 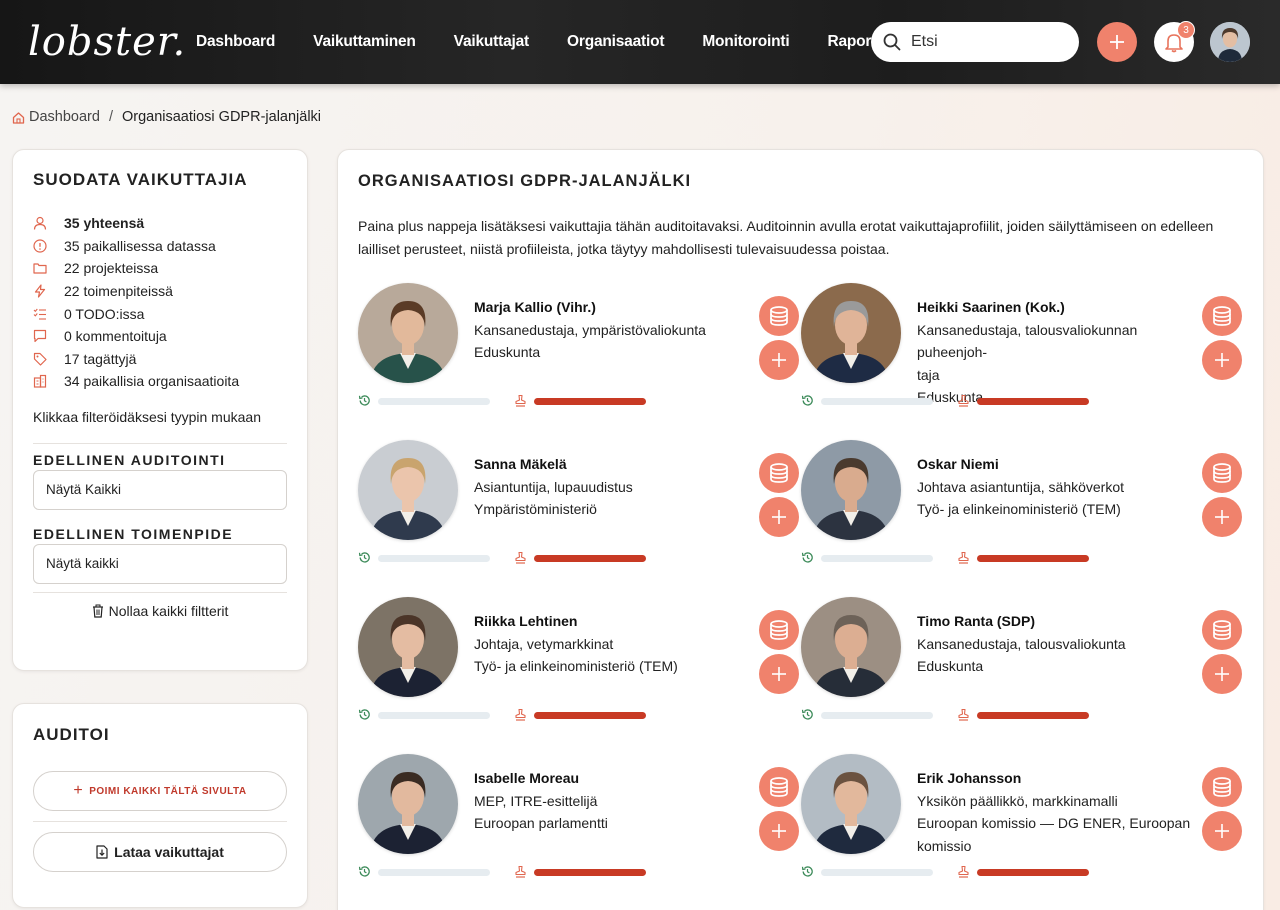 What do you see at coordinates (619, 307) in the screenshot?
I see `influencer-name: Marja Kallio (Vihr.)` at bounding box center [619, 307].